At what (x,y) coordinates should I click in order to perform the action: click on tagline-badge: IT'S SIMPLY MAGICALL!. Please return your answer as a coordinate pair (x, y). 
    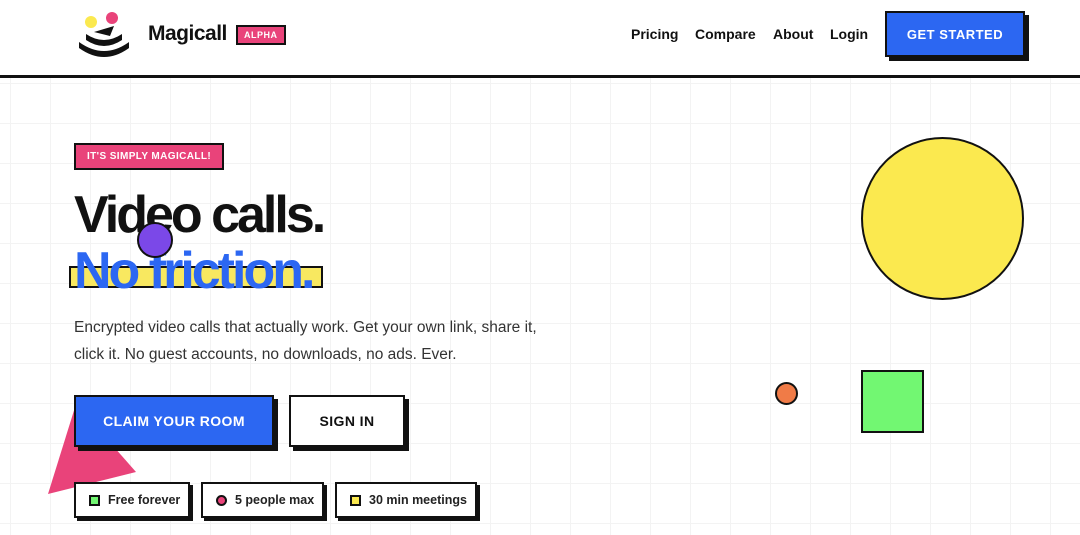
    Looking at the image, I should click on (149, 156).